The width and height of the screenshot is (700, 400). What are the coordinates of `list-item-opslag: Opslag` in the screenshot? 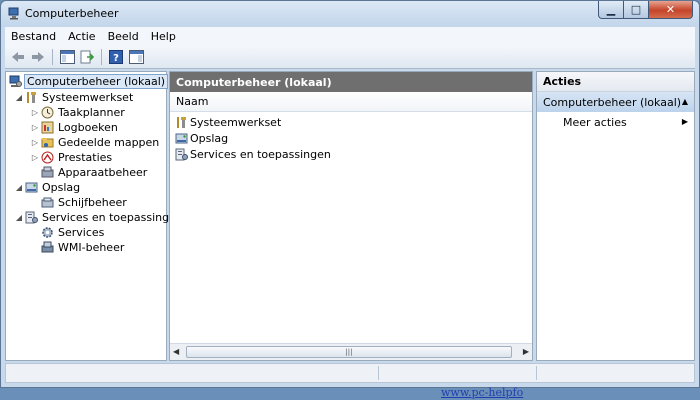 It's located at (201, 138).